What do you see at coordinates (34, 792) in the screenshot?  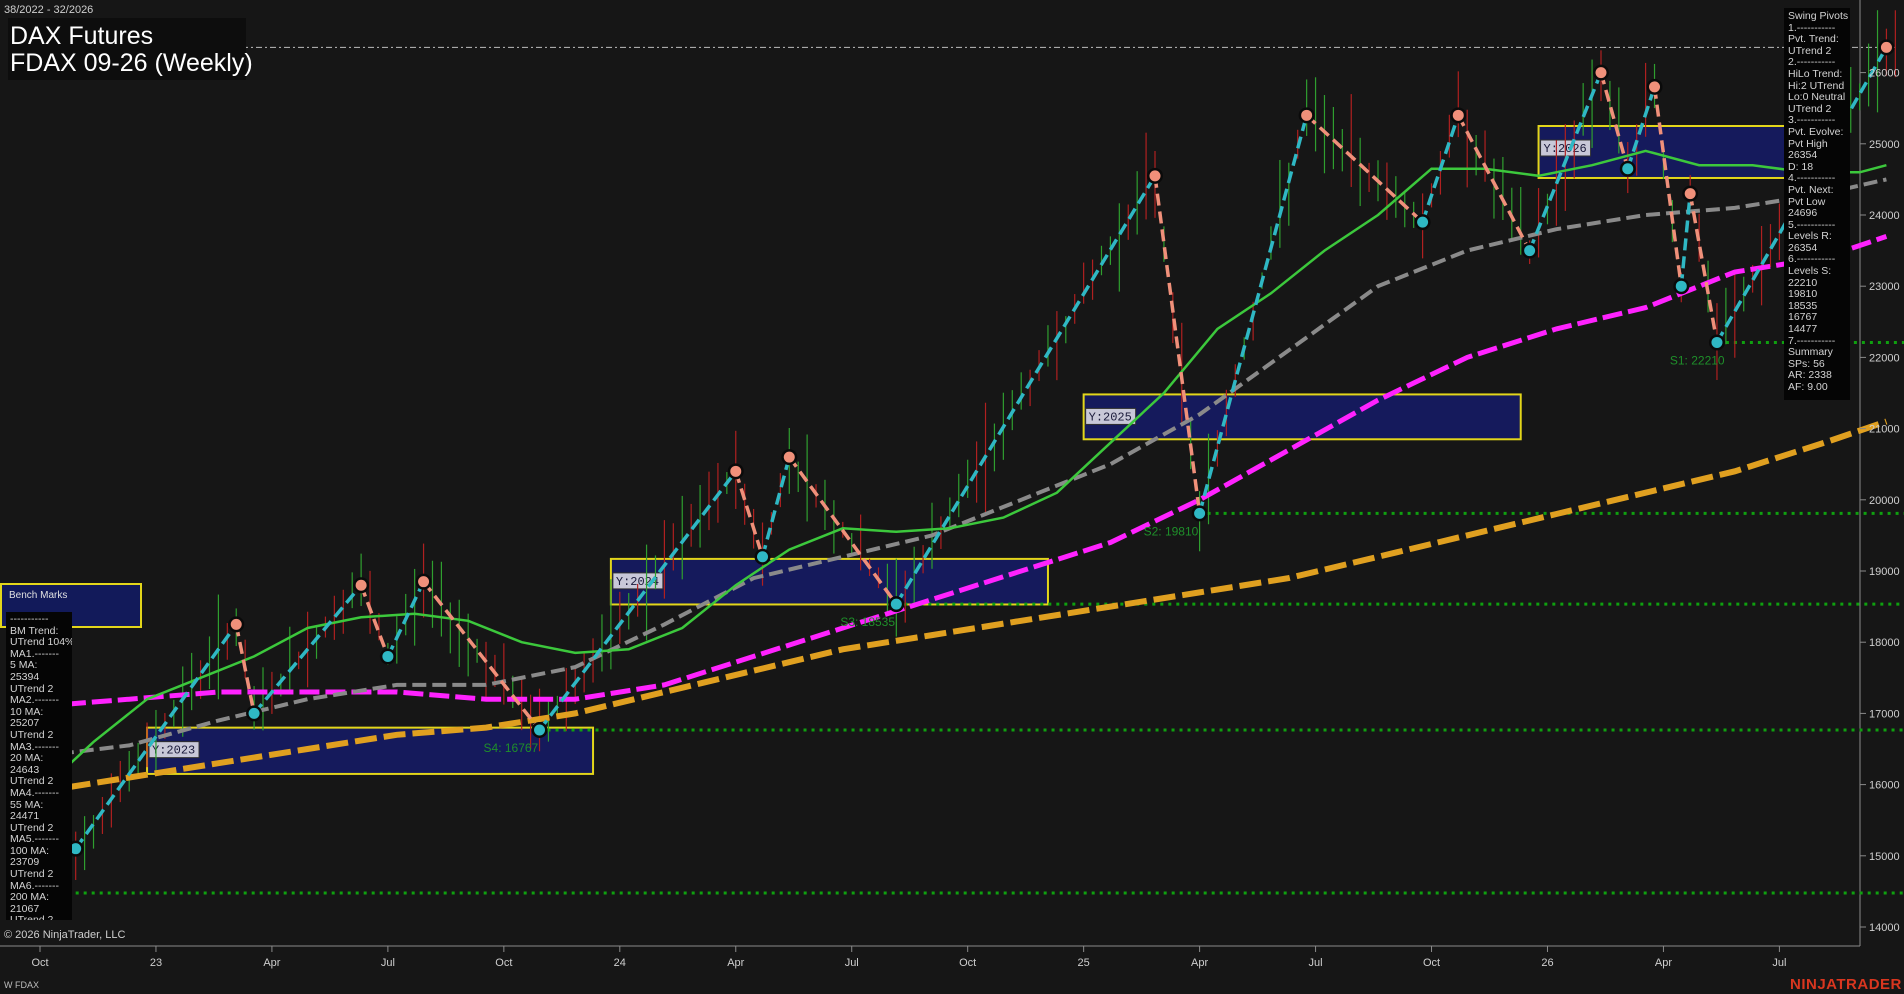 I see `bench-line: MA4.-------` at bounding box center [34, 792].